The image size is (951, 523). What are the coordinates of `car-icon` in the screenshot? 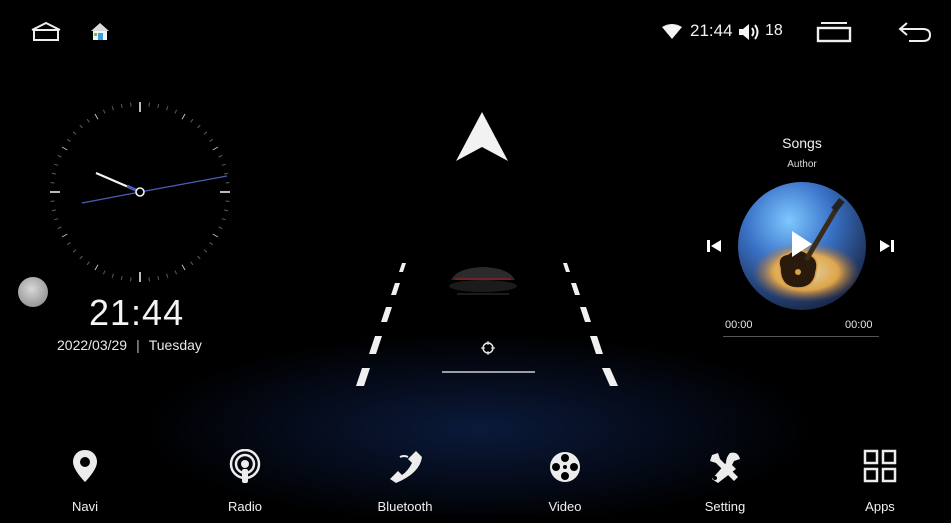 It's located at (483, 281).